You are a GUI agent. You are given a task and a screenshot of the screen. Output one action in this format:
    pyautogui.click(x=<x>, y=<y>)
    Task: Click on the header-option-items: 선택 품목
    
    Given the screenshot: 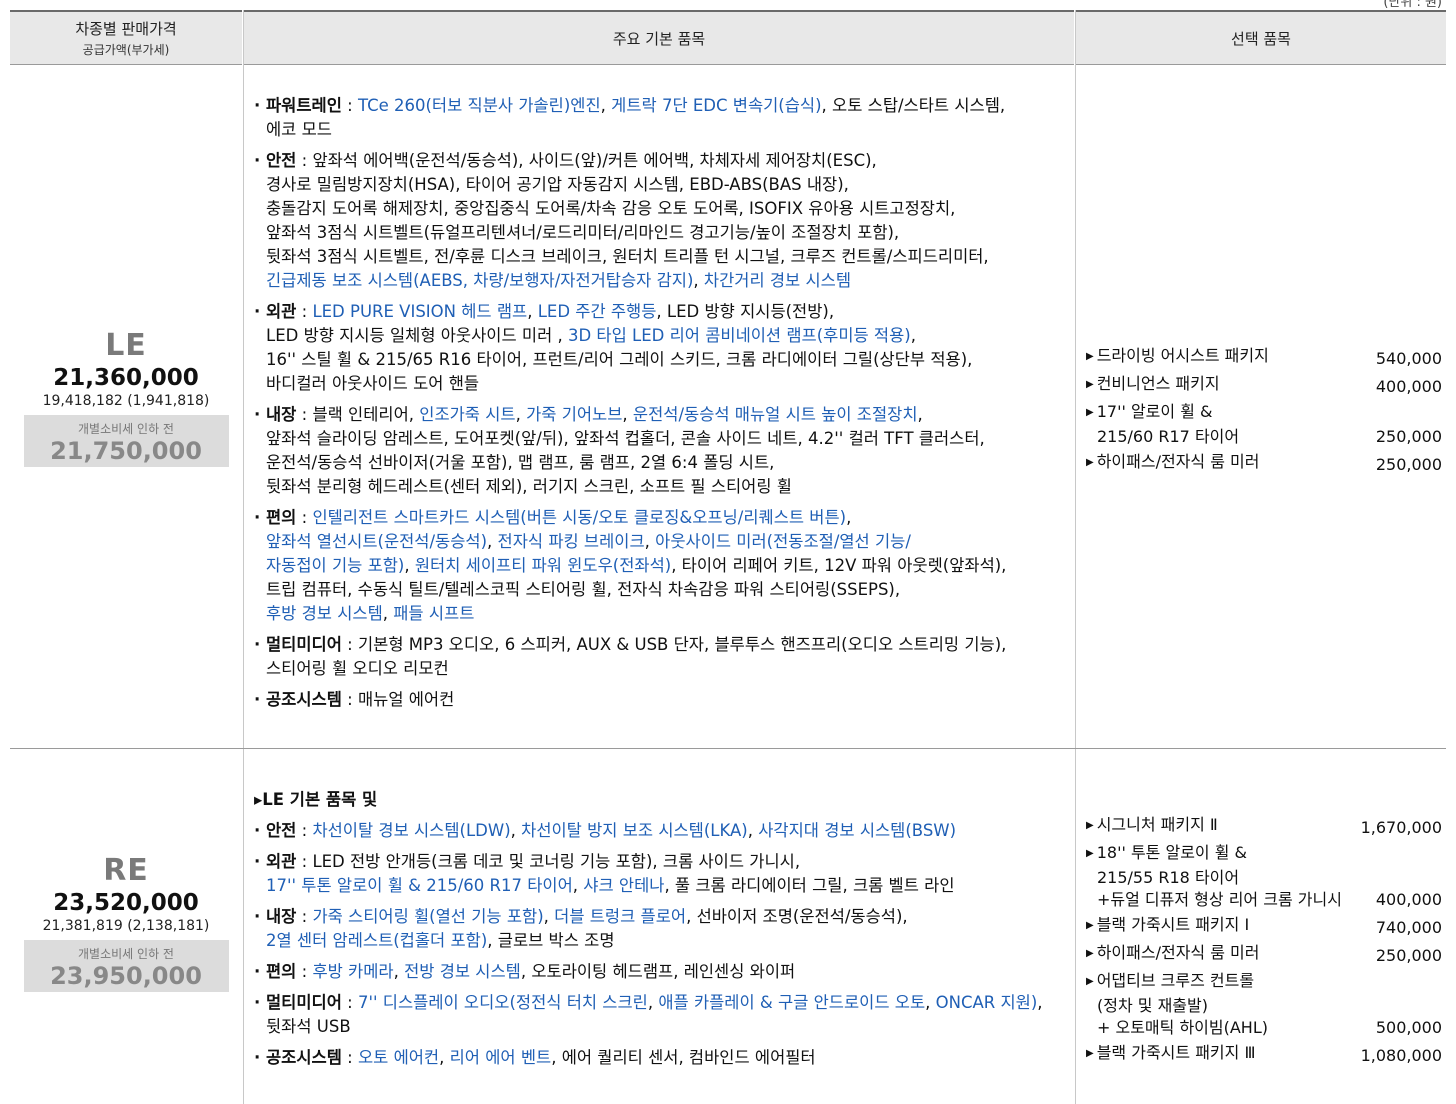 What is the action you would take?
    pyautogui.click(x=1261, y=37)
    